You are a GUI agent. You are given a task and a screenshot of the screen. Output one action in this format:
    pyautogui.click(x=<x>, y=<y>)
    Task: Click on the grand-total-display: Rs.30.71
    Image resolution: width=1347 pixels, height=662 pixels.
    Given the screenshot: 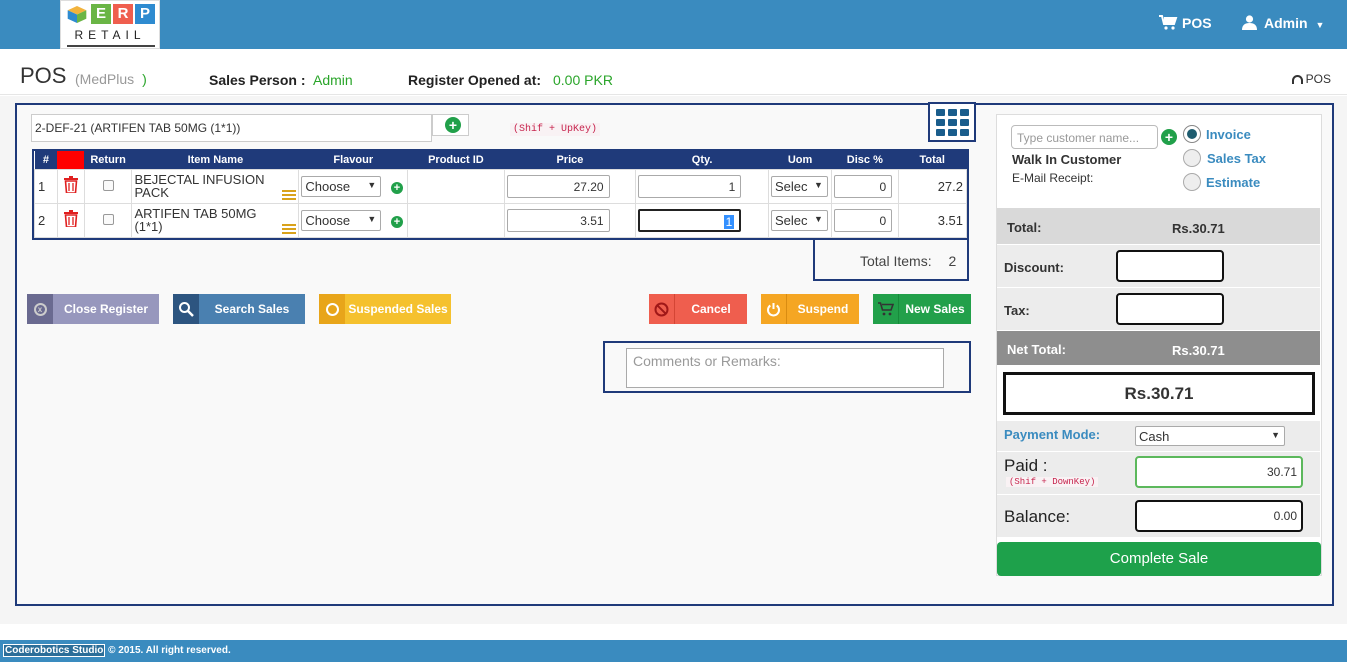 What is the action you would take?
    pyautogui.click(x=1159, y=393)
    